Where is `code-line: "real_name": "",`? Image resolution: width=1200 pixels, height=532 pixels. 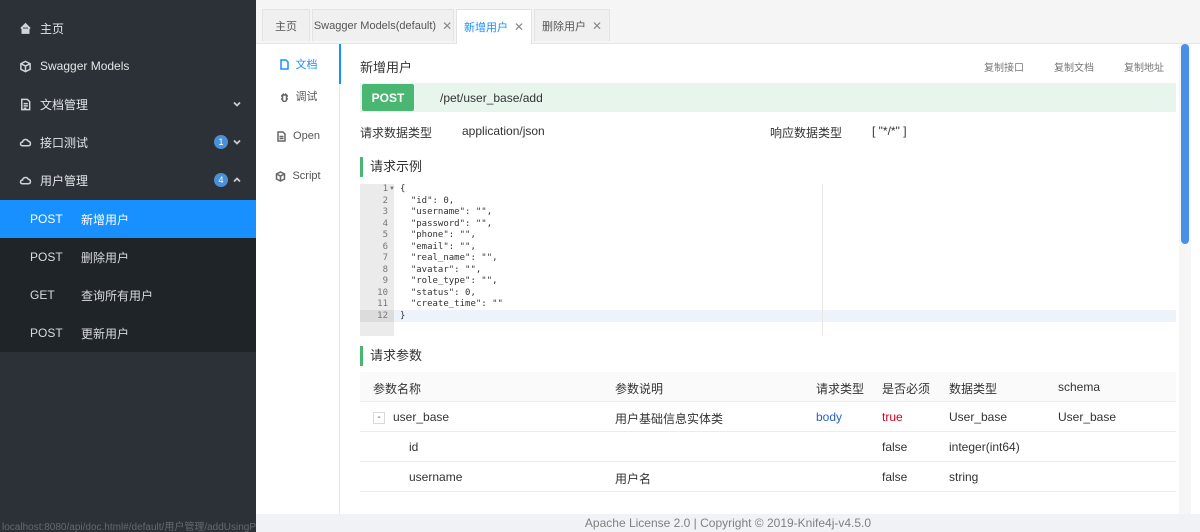 code-line: "real_name": "", is located at coordinates (449, 258).